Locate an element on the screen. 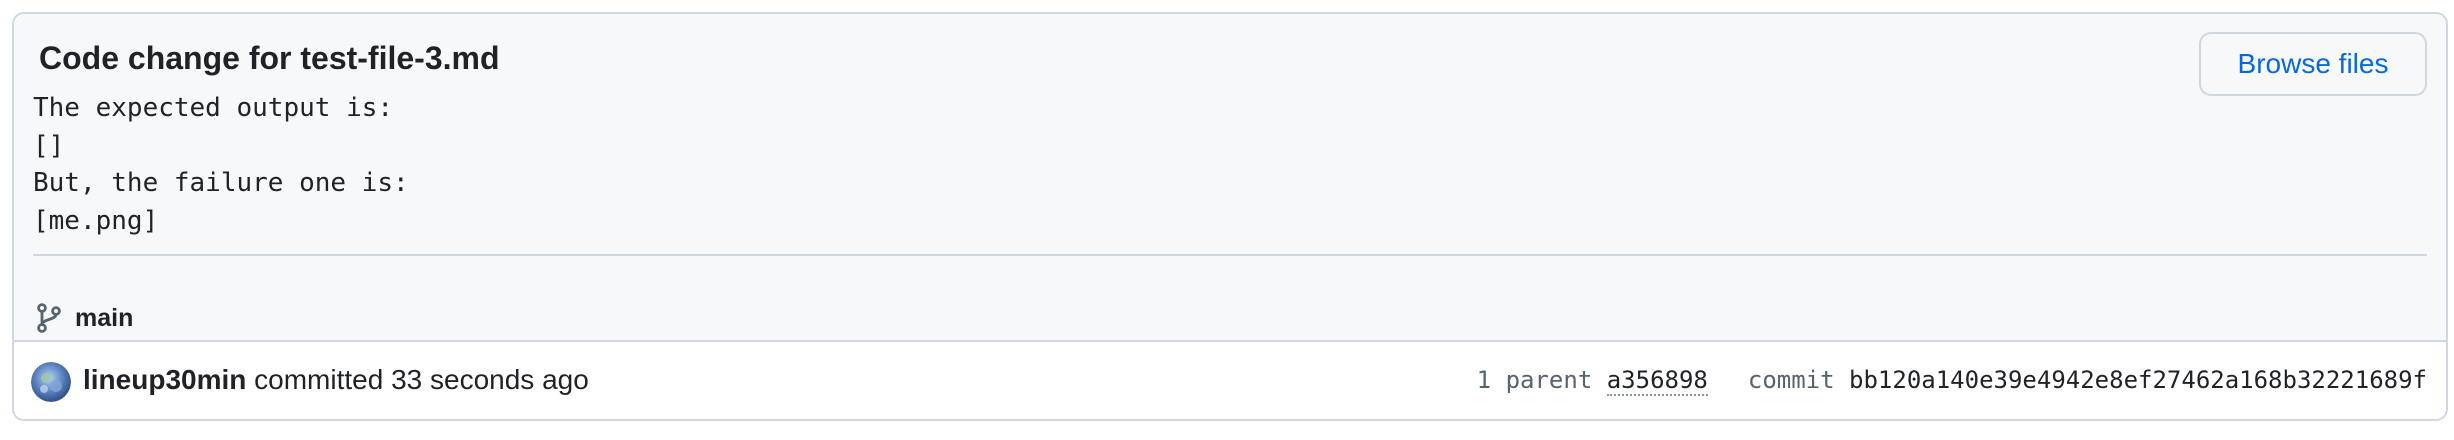 The width and height of the screenshot is (2454, 440). commit-title: Code change for test-file-3.md is located at coordinates (269, 58).